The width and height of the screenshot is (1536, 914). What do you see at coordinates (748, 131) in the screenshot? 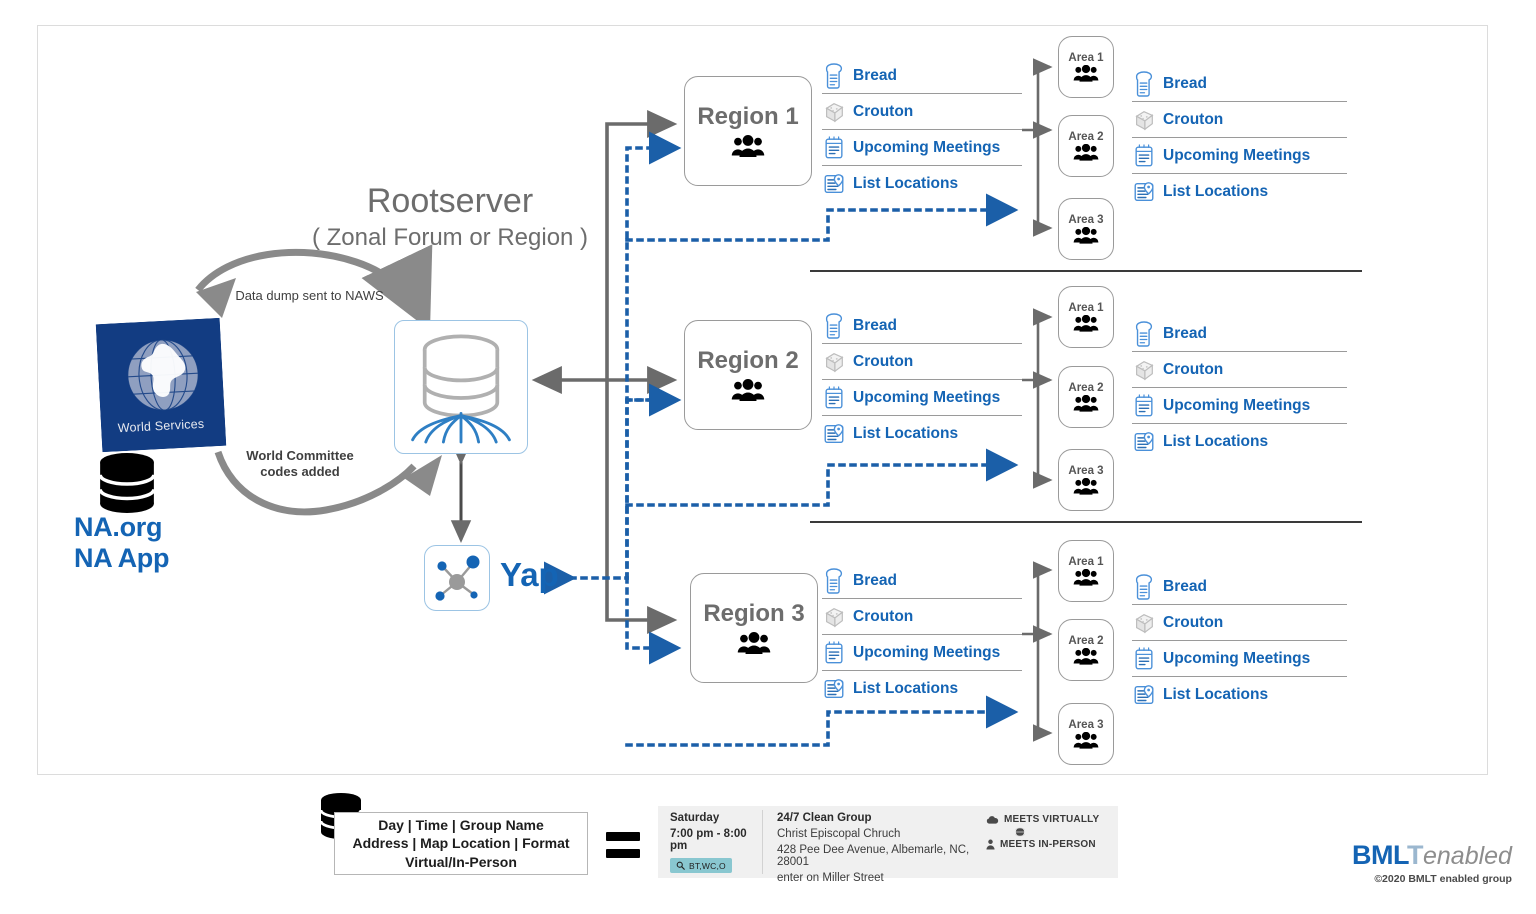
I see `region-box-1: Region 1` at bounding box center [748, 131].